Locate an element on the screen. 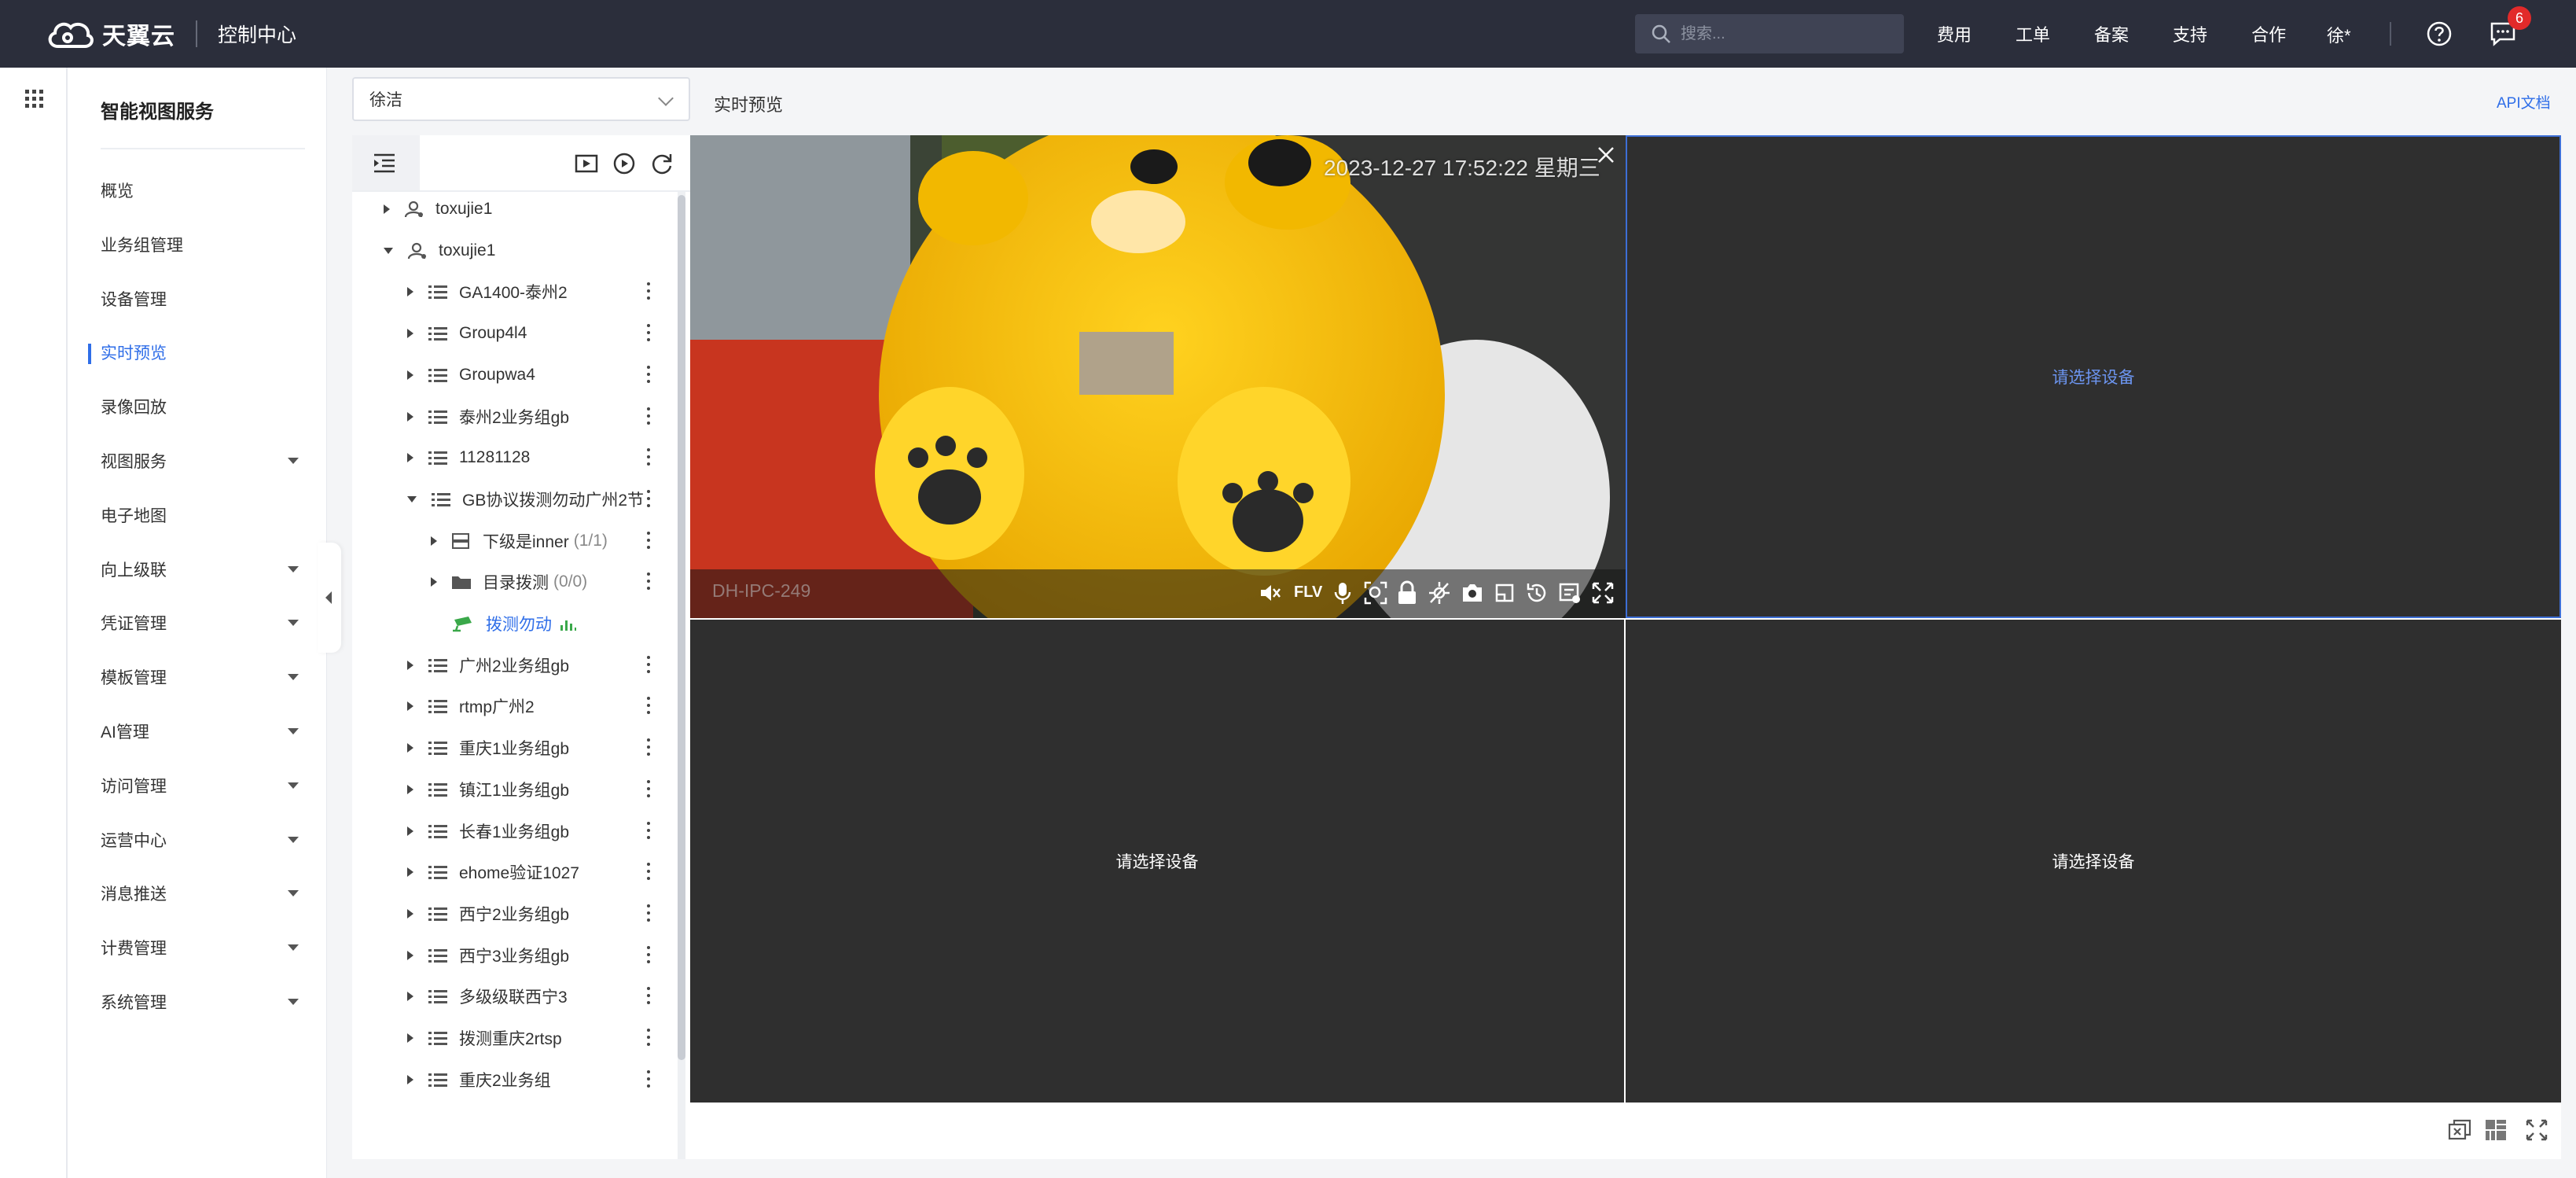  sidebar-item: 设备管理 is located at coordinates (204, 299).